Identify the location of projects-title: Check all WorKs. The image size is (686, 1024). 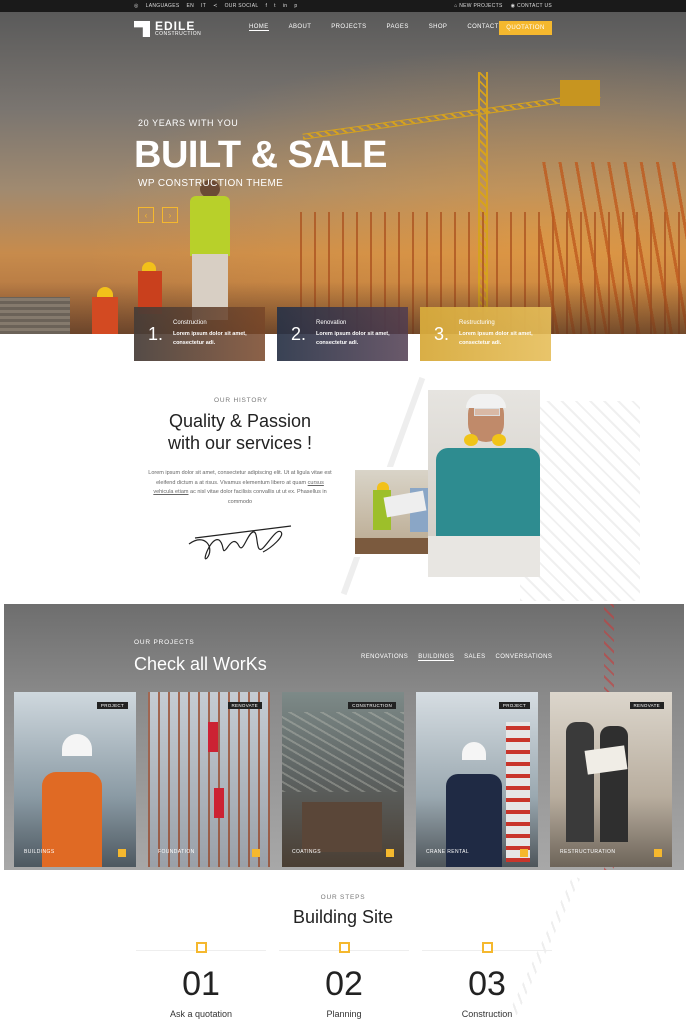
(200, 664).